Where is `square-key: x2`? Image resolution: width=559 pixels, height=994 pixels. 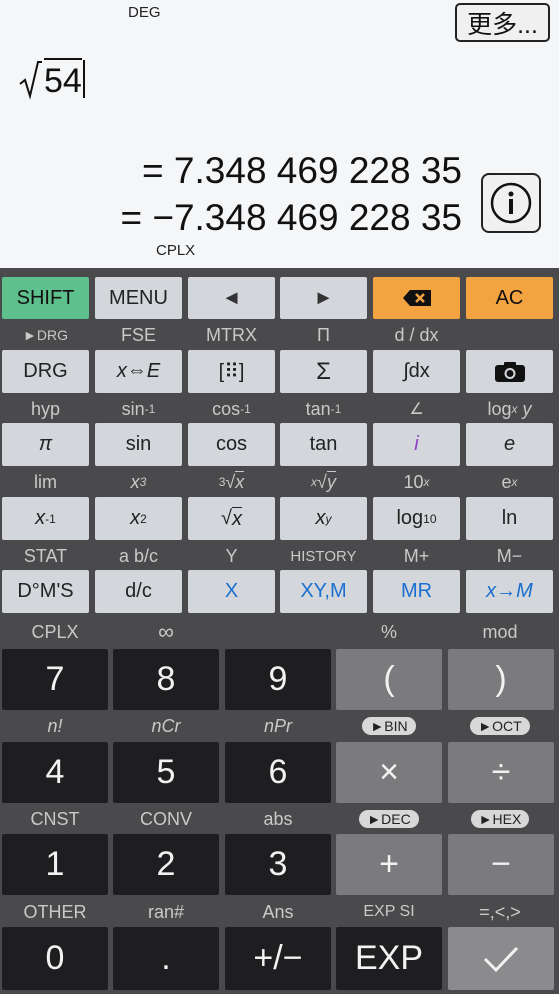 square-key: x2 is located at coordinates (138, 518).